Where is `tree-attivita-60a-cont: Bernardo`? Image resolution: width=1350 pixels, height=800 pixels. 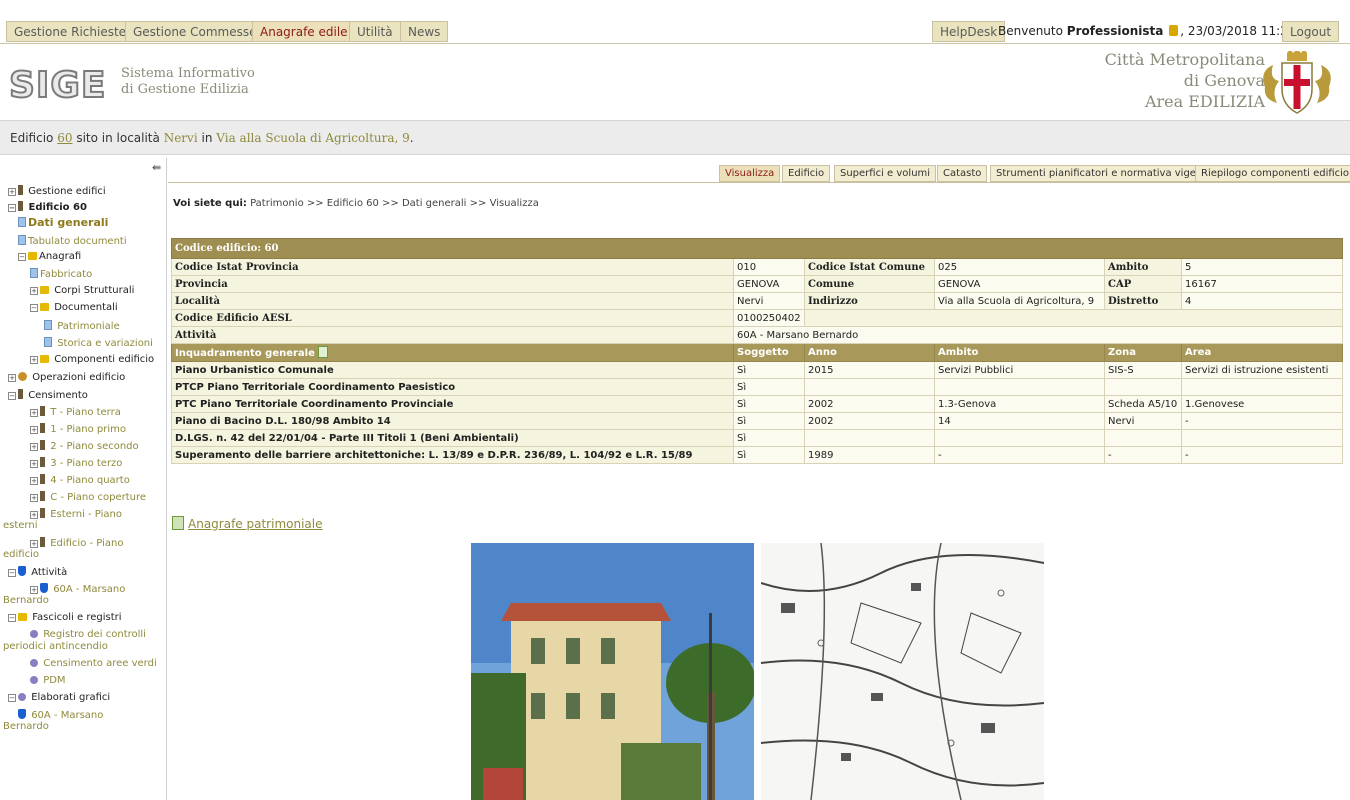 tree-attivita-60a-cont: Bernardo is located at coordinates (26, 601).